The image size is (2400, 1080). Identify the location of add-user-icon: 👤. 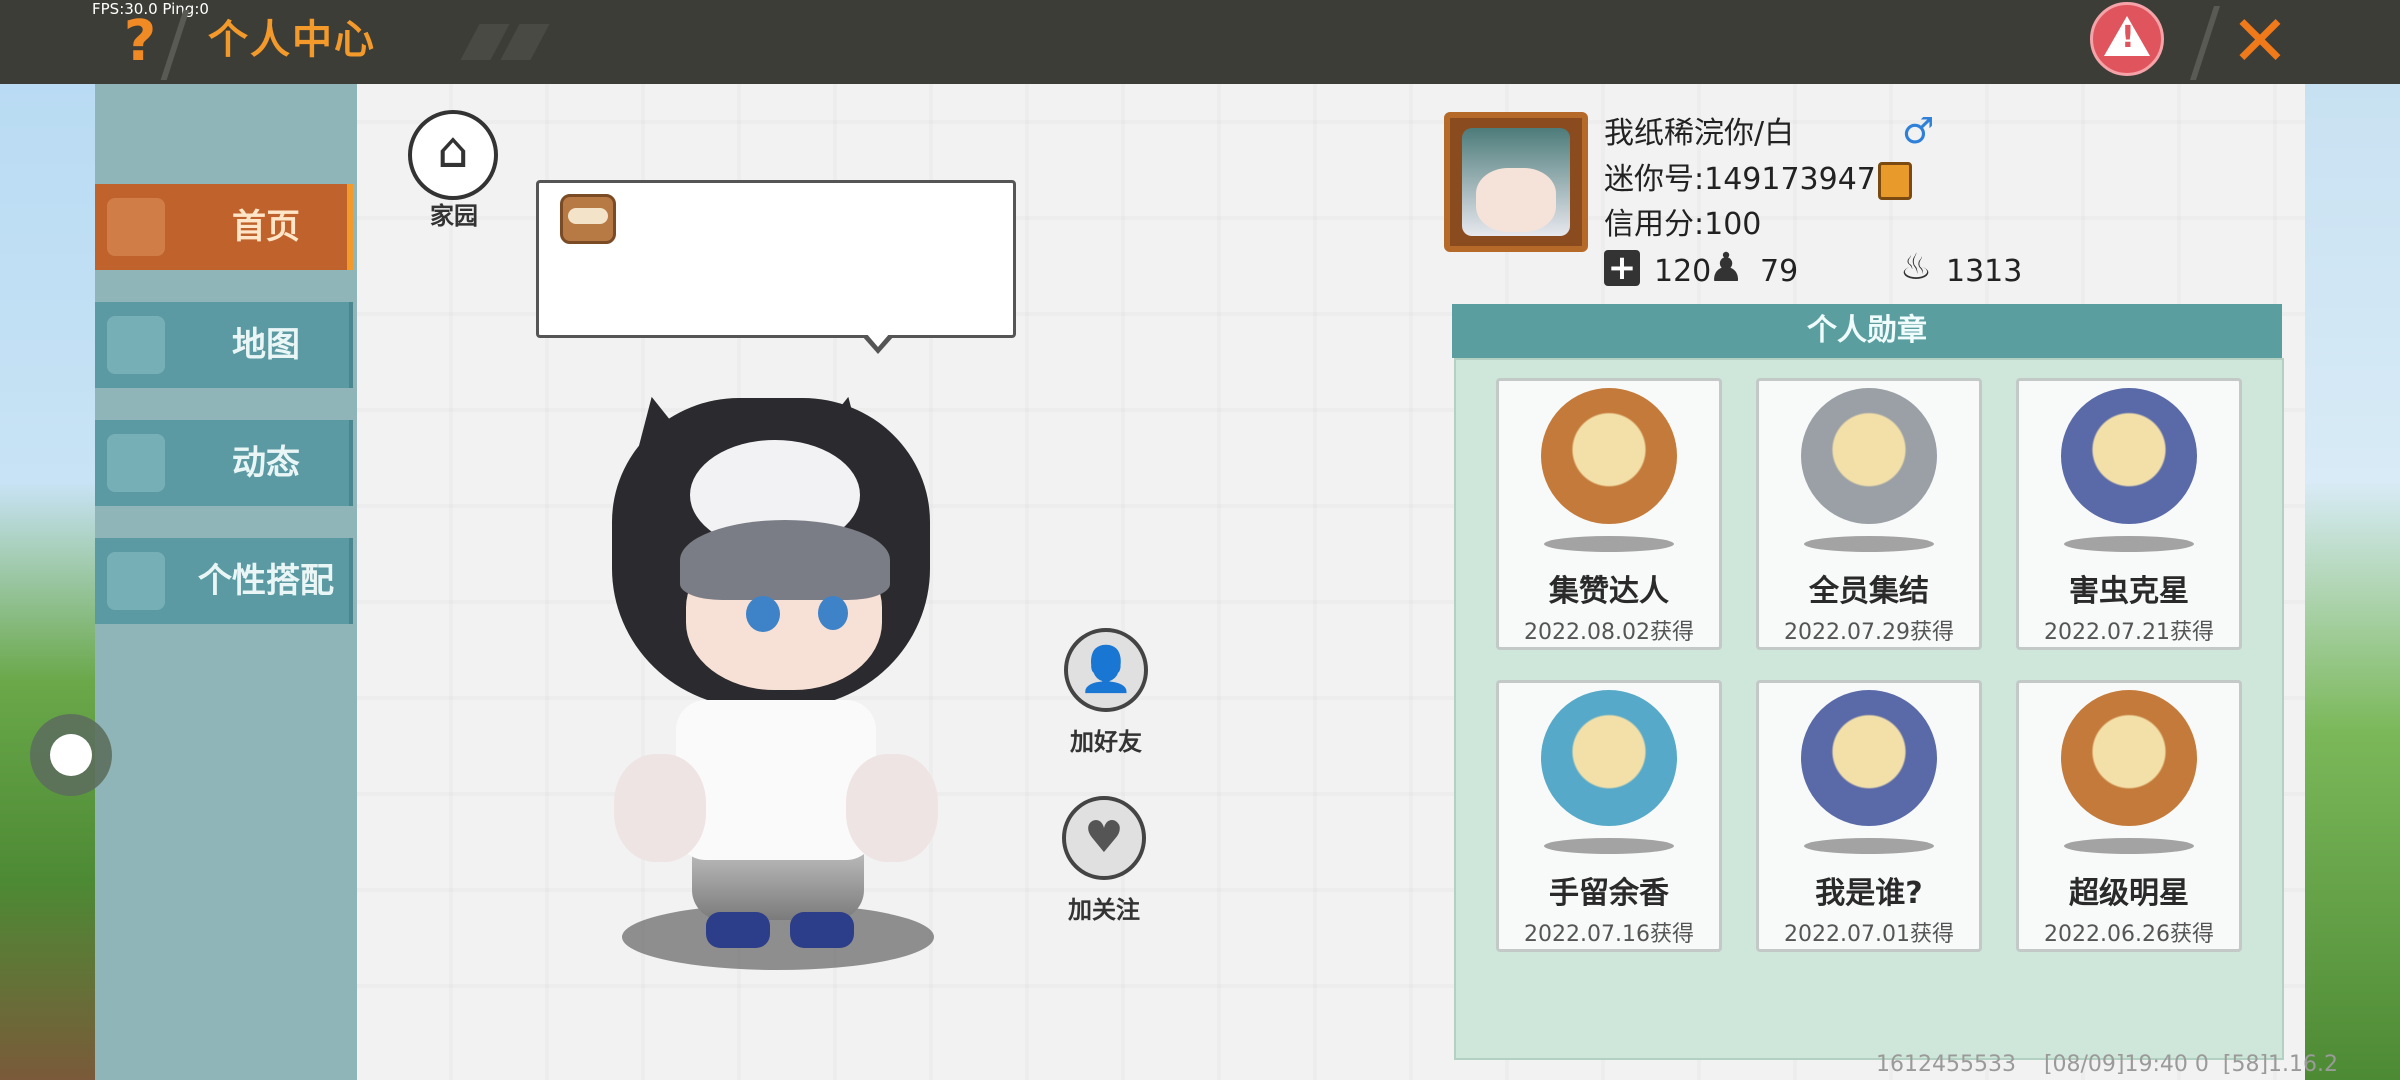
(1106, 669).